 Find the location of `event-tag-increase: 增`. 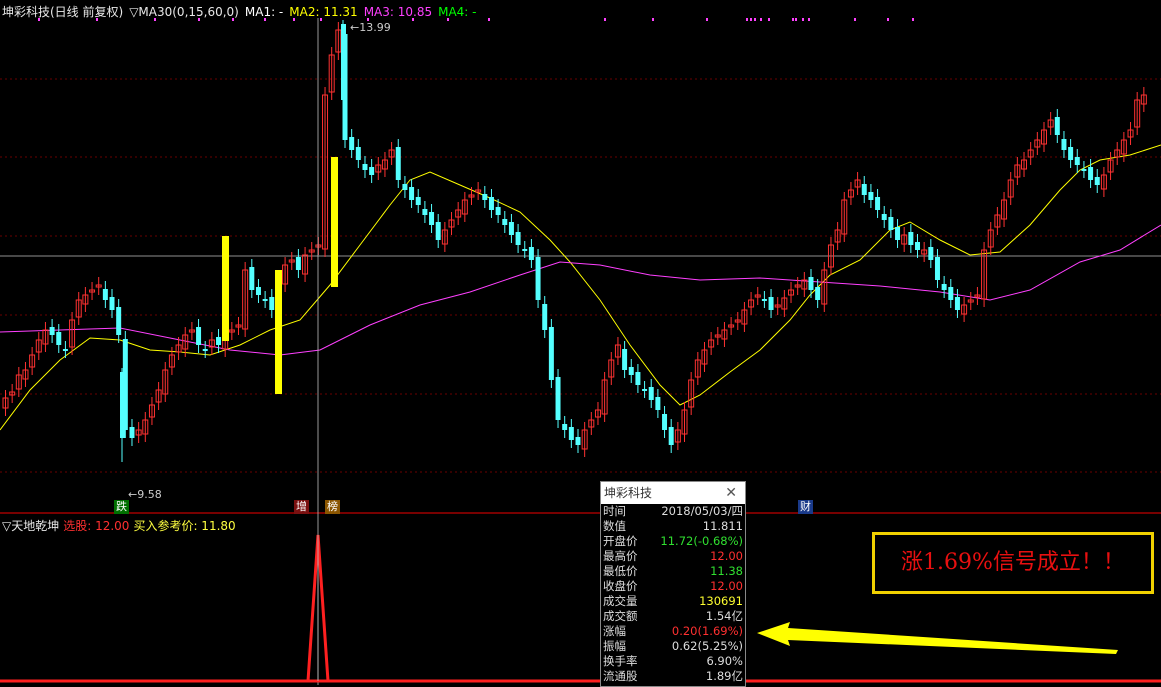

event-tag-increase: 增 is located at coordinates (301, 507).